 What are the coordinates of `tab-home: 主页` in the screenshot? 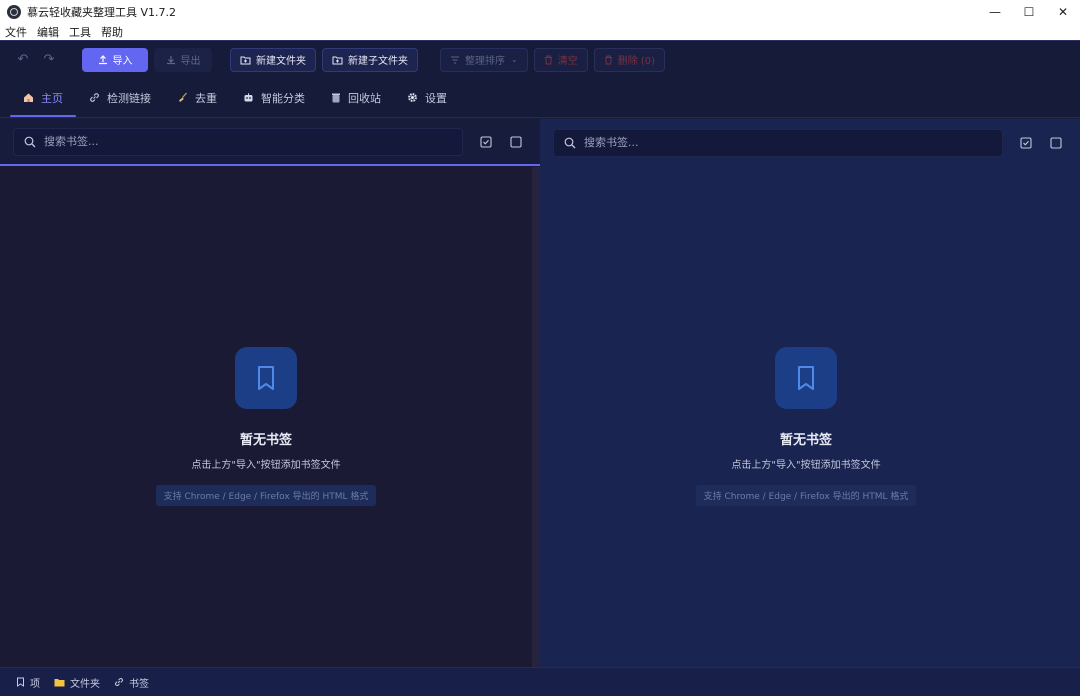 It's located at (43, 98).